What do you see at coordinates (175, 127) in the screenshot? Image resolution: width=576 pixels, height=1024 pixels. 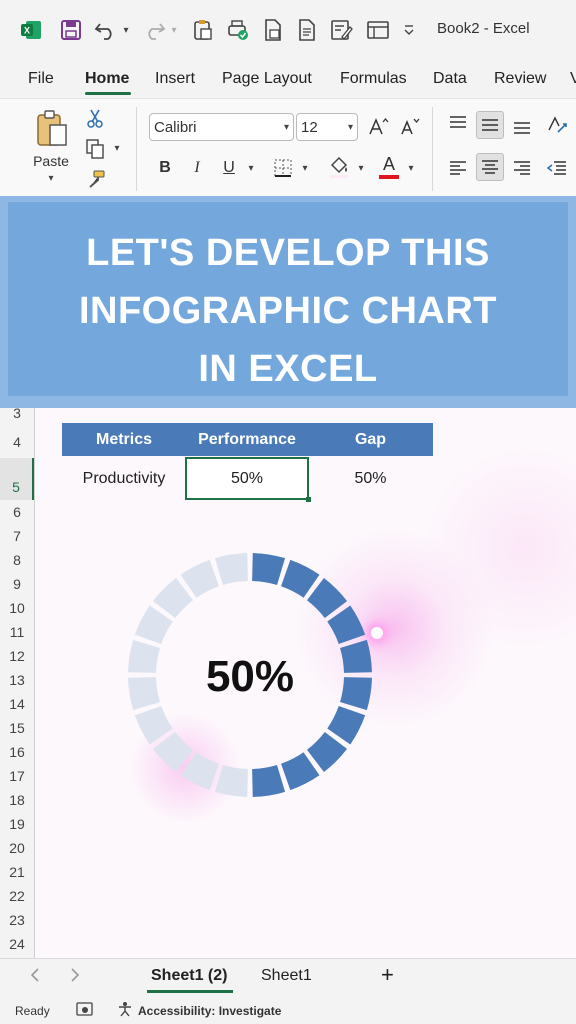 I see `font-name-value: Calibri` at bounding box center [175, 127].